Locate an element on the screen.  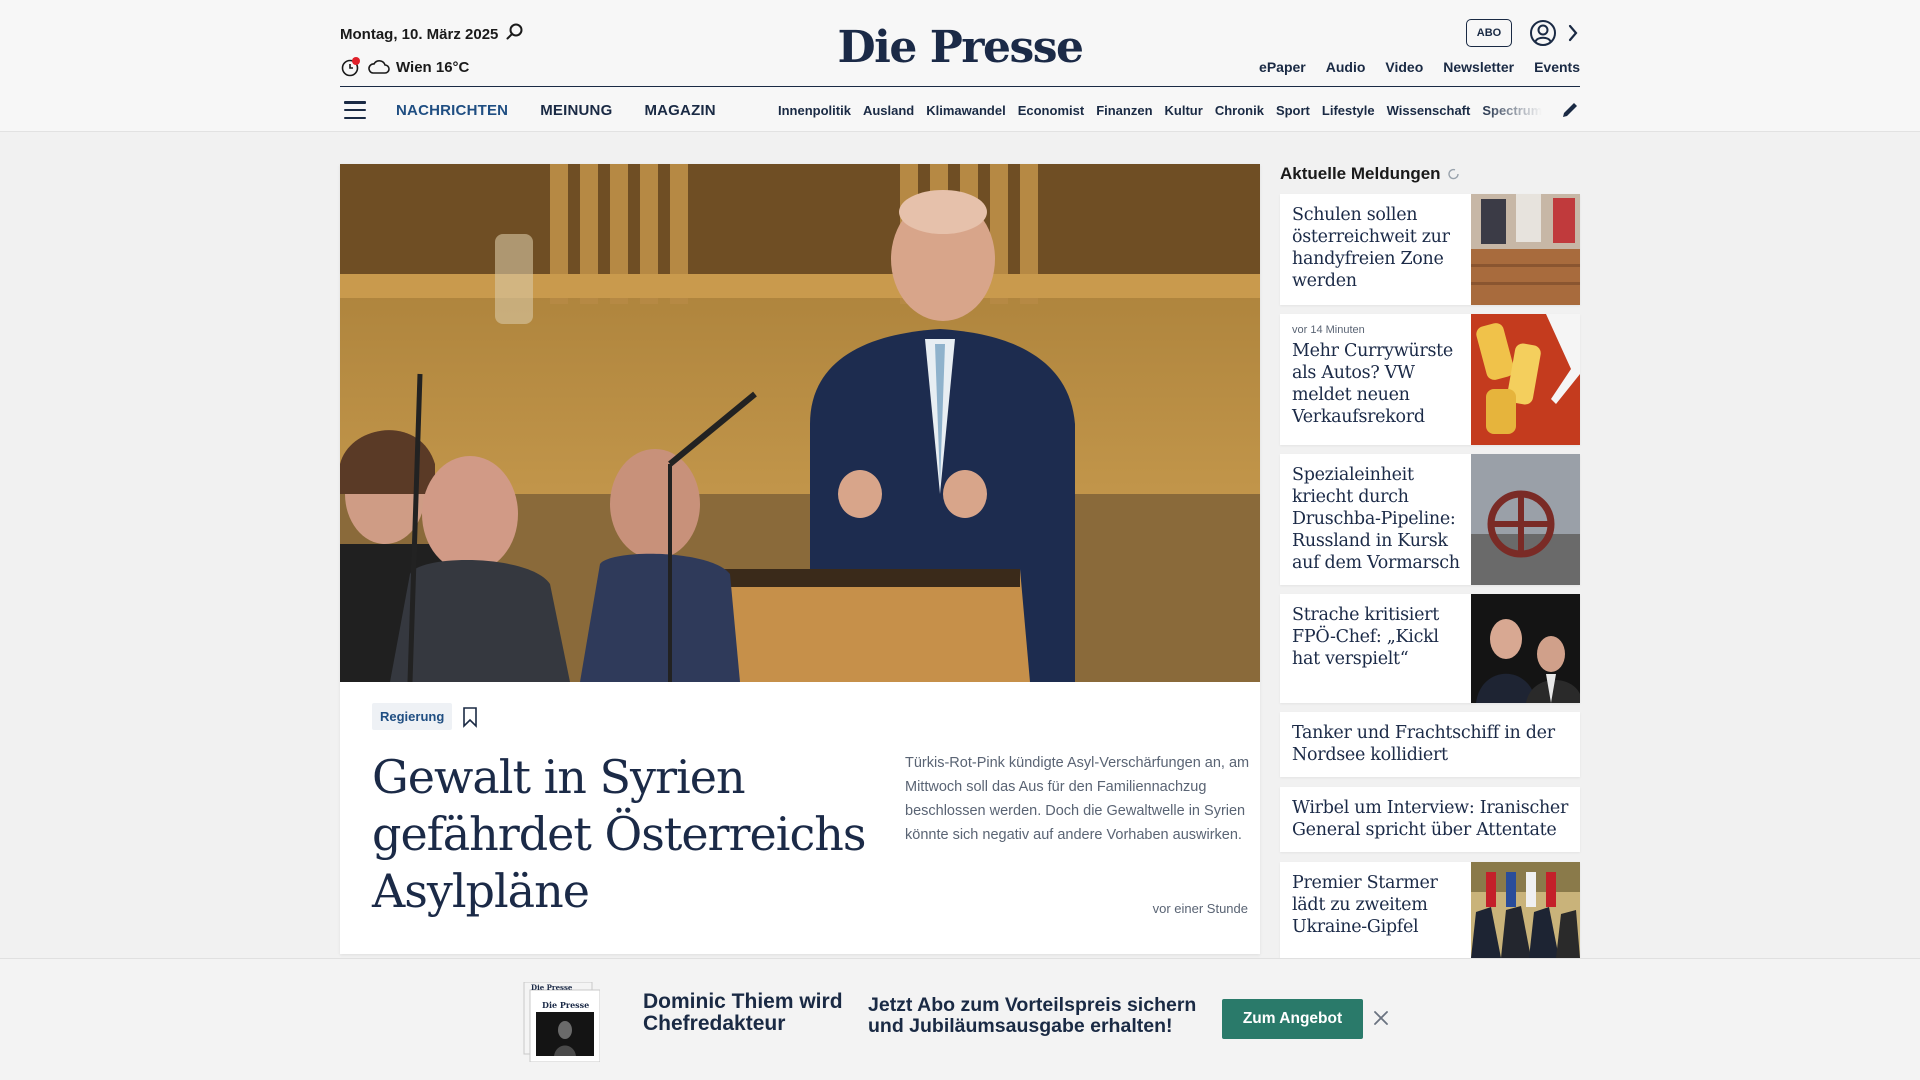
pencil-icon is located at coordinates (1570, 110).